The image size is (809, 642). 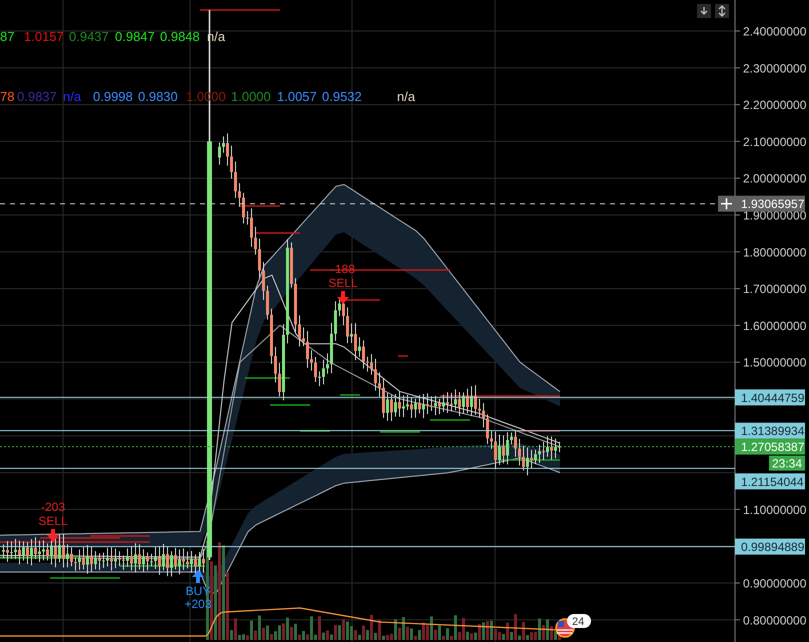 I want to click on indicator-value: 0.9837, so click(x=37, y=96).